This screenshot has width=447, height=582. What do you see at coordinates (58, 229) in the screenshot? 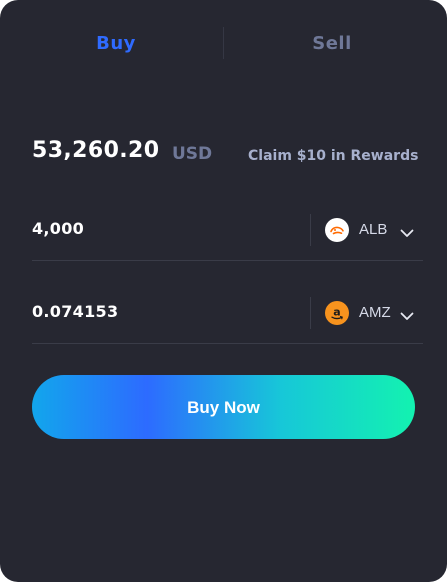
I see `pay-amount-input: 4,000` at bounding box center [58, 229].